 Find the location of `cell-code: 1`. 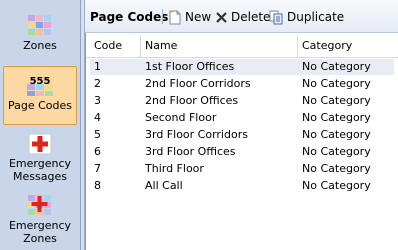

cell-code: 1 is located at coordinates (97, 66).